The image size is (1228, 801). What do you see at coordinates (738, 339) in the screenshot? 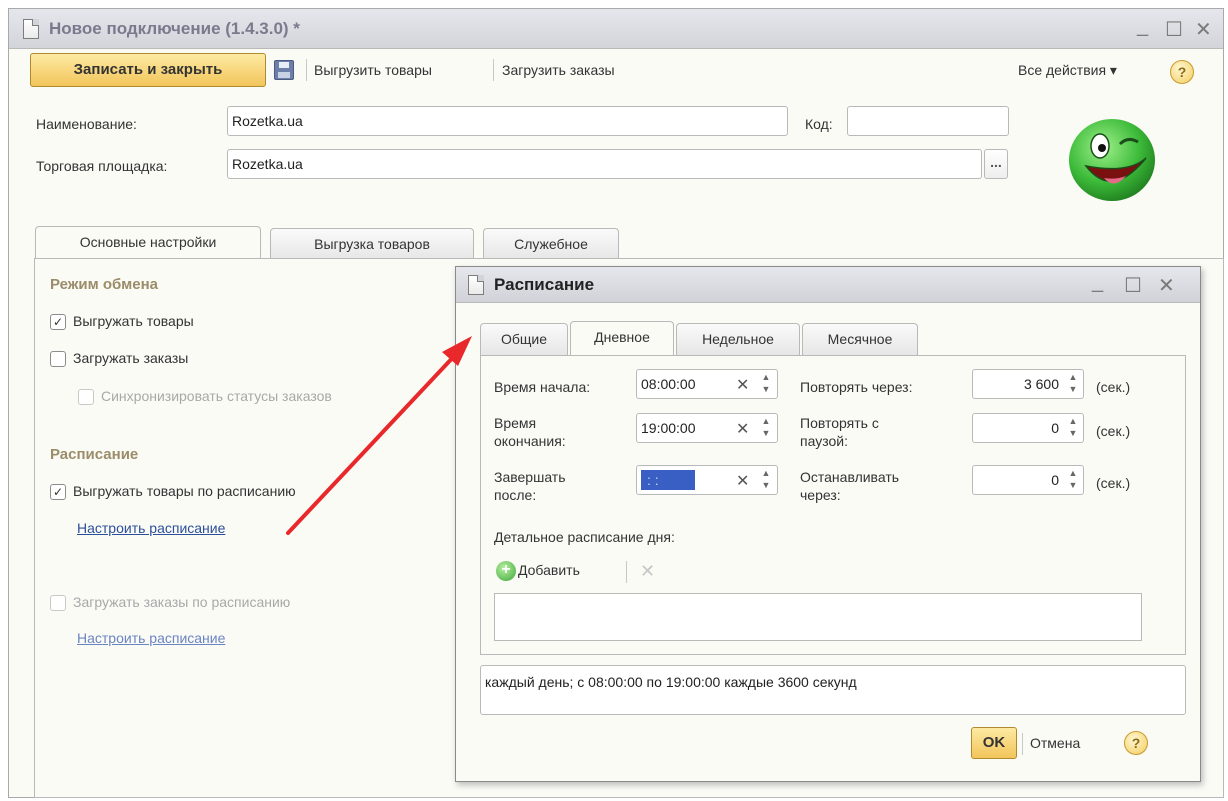
I see `tab-weekly: Недельное` at bounding box center [738, 339].